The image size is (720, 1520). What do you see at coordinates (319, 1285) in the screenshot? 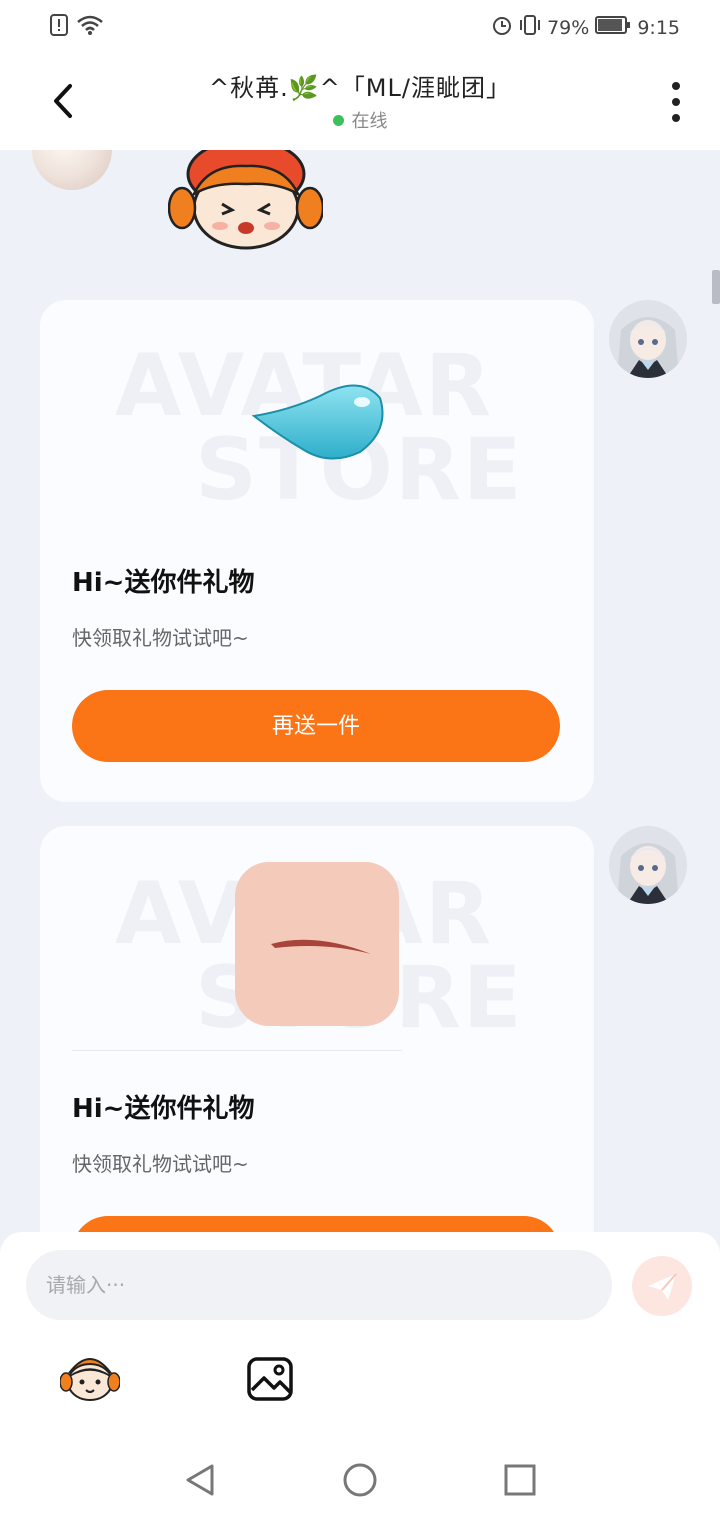
I see `message-input` at bounding box center [319, 1285].